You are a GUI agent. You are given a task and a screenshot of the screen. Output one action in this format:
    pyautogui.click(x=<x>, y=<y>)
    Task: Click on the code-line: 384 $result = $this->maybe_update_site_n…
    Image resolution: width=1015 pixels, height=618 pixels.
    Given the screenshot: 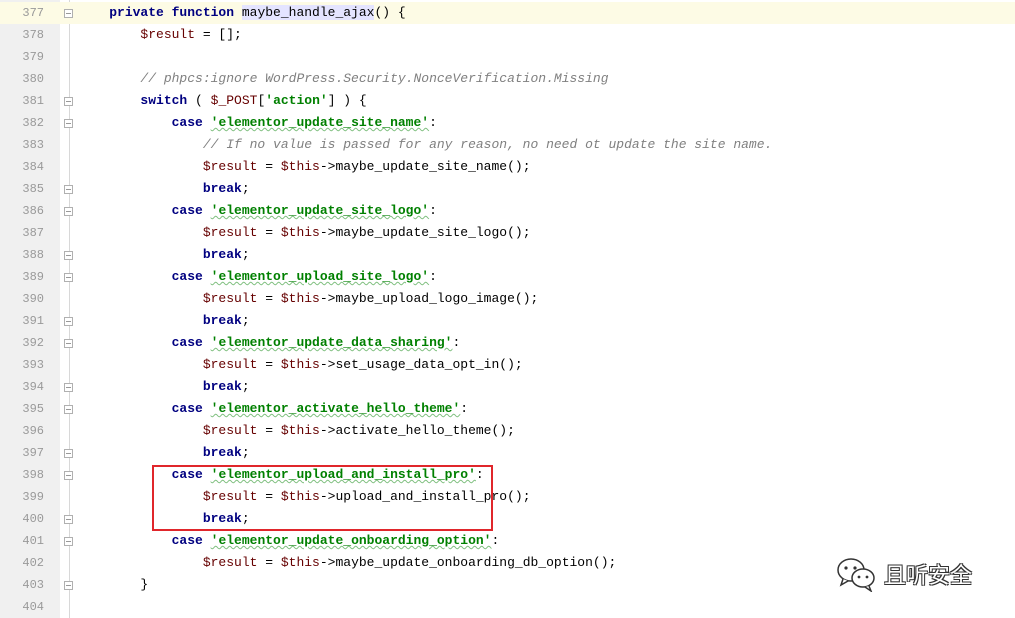 What is the action you would take?
    pyautogui.click(x=507, y=167)
    